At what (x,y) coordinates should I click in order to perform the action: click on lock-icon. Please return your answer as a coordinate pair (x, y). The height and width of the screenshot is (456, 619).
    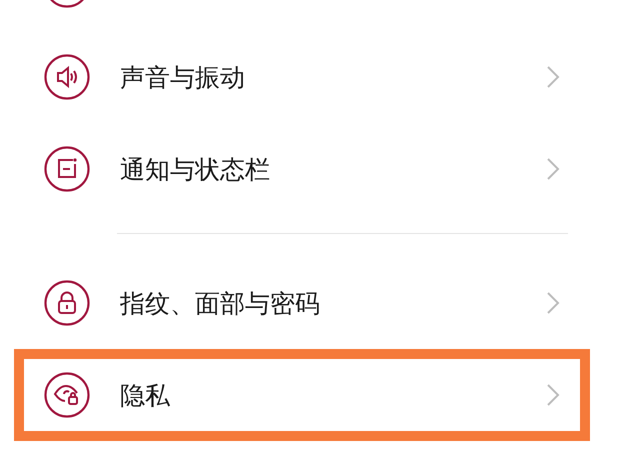
    Looking at the image, I should click on (67, 303).